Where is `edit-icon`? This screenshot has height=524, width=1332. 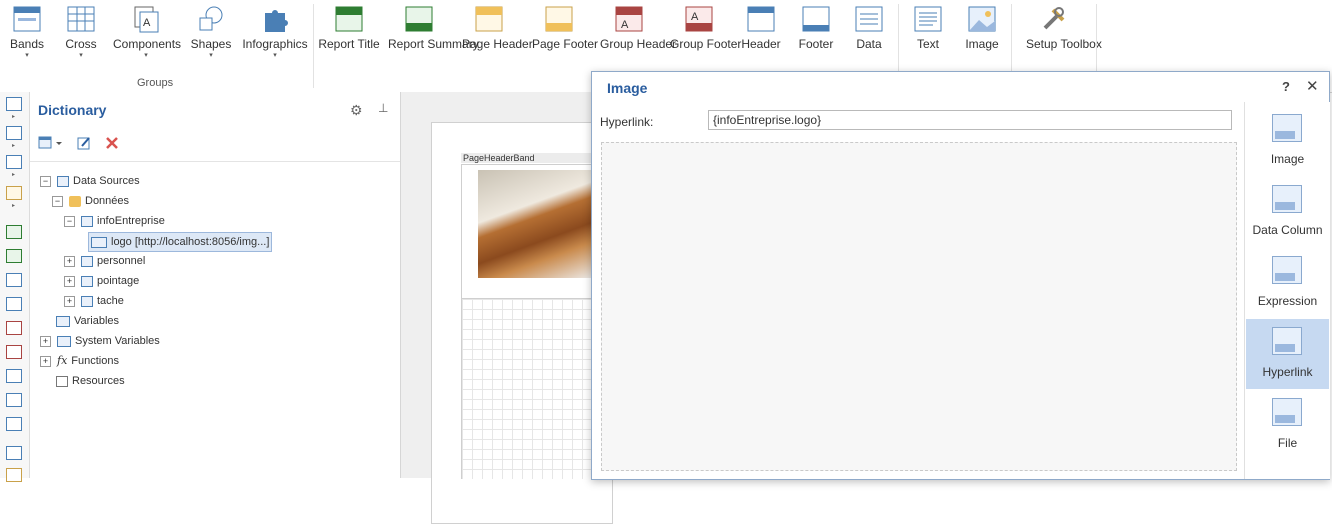
edit-icon is located at coordinates (84, 144).